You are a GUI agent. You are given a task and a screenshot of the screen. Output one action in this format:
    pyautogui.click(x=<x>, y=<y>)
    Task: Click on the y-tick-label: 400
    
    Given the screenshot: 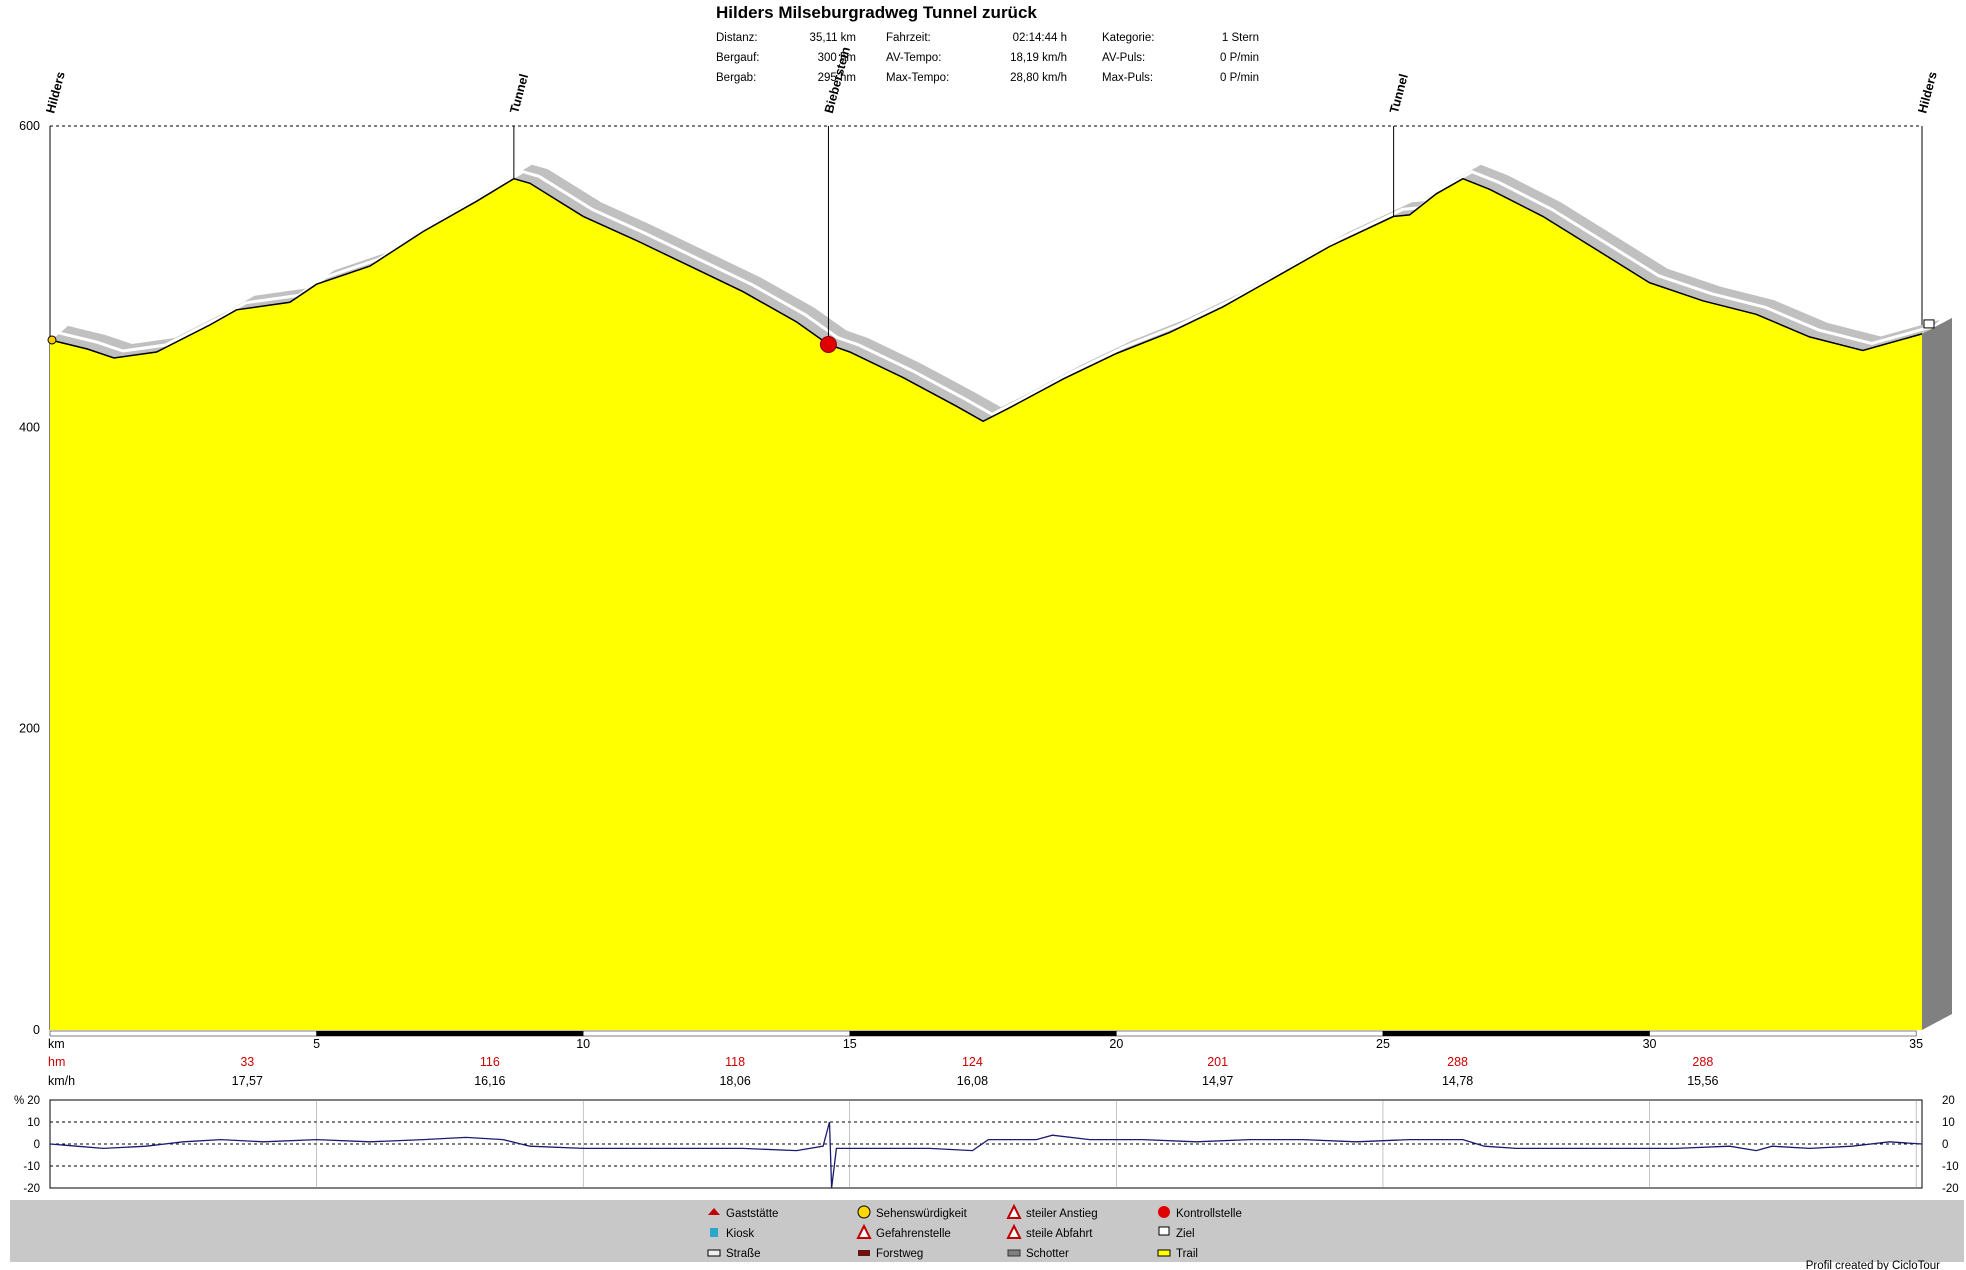 What is the action you would take?
    pyautogui.click(x=29, y=427)
    